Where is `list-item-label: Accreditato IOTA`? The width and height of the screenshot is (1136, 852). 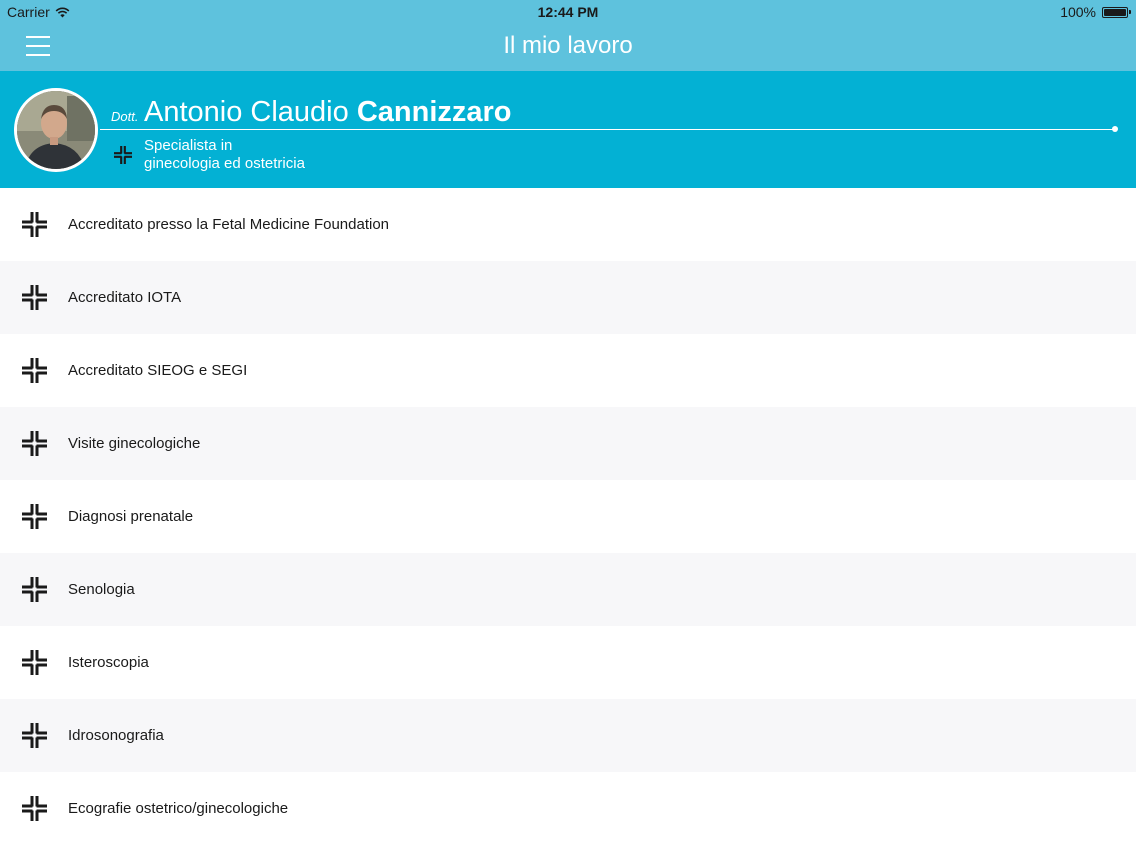
list-item-label: Accreditato IOTA is located at coordinates (125, 297).